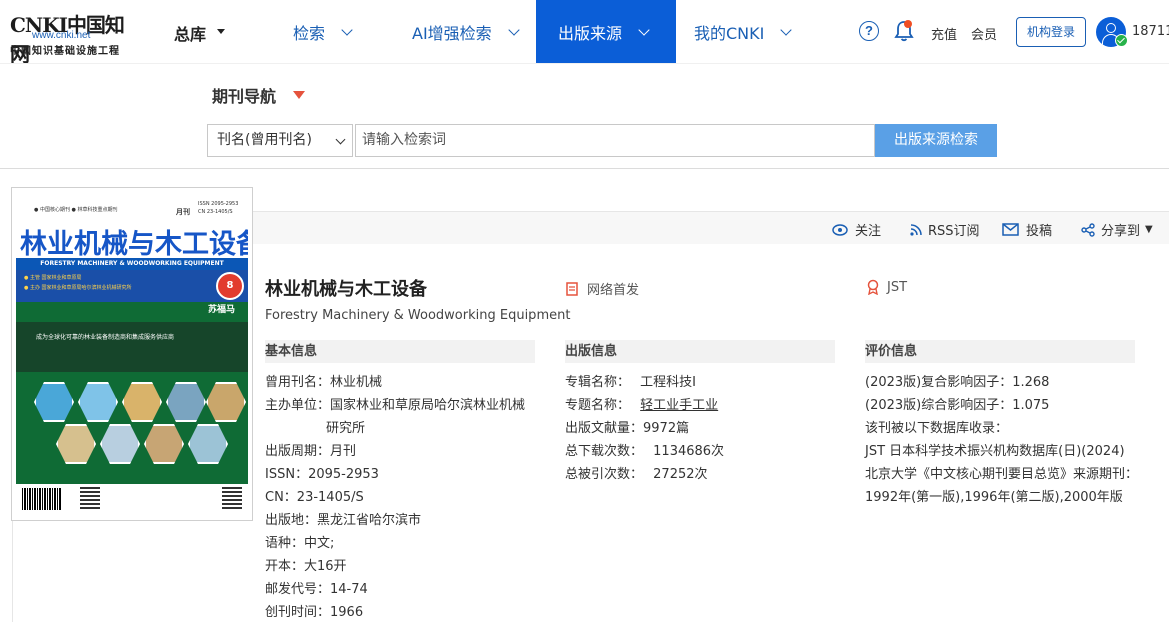 The height and width of the screenshot is (622, 1169). I want to click on online-first-badge: 网络首发, so click(602, 288).